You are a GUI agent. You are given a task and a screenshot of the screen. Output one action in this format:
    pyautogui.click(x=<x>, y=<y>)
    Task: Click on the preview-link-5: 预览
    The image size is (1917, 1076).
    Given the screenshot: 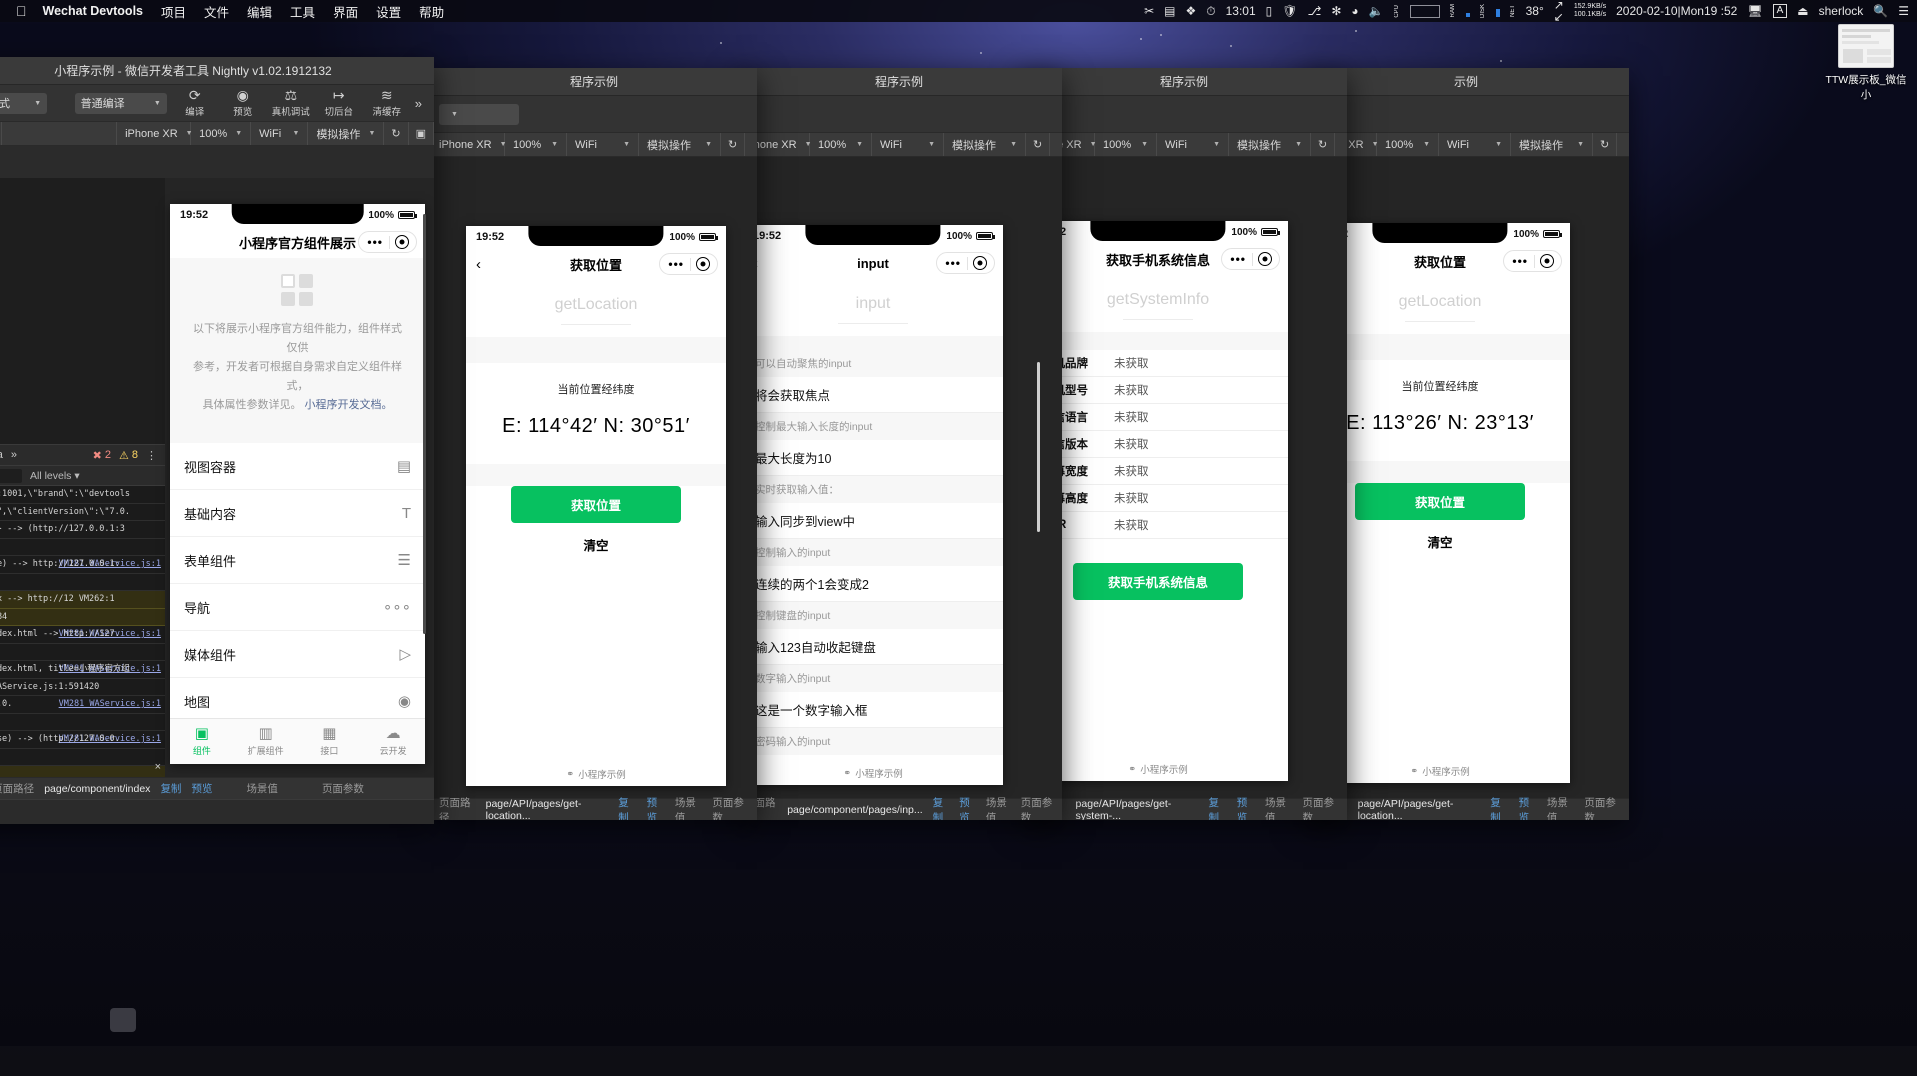 What is the action you would take?
    pyautogui.click(x=1528, y=808)
    